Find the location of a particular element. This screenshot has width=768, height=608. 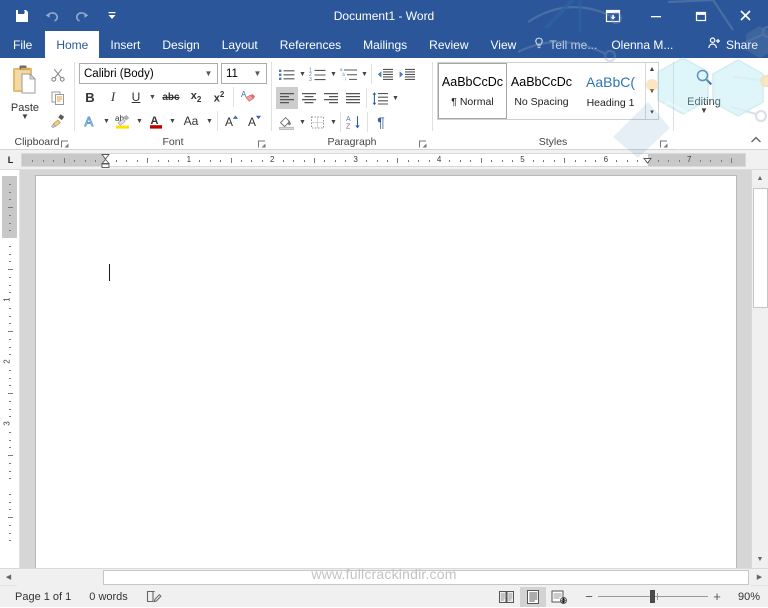

tab-view: View is located at coordinates (504, 44).